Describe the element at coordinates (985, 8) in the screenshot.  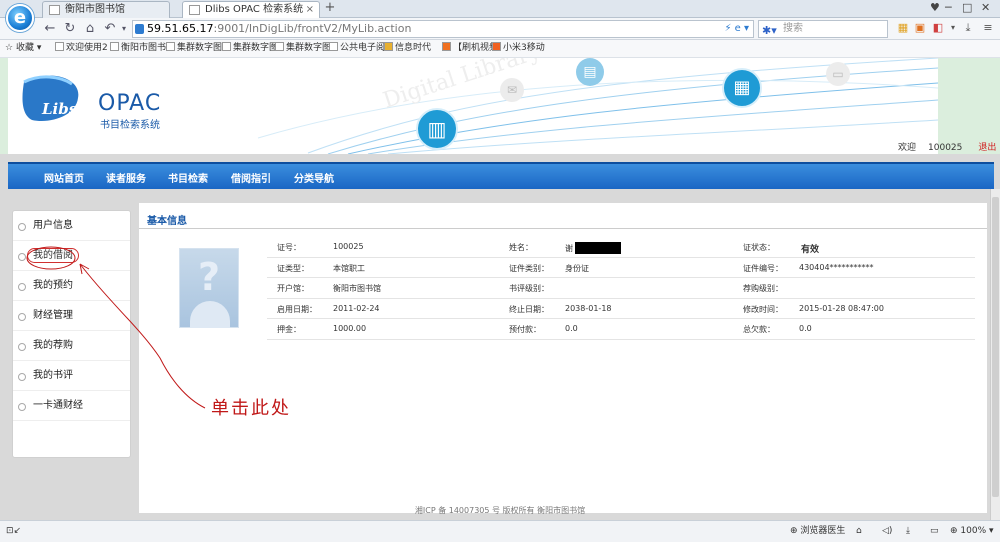
I see `close-window-icon: ✕` at that location.